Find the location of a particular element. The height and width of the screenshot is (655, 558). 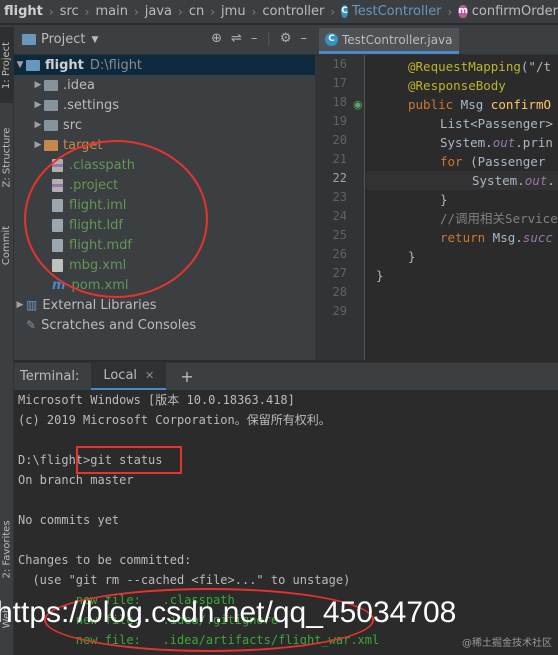

tree-item: ▶ .idea is located at coordinates (164, 85).